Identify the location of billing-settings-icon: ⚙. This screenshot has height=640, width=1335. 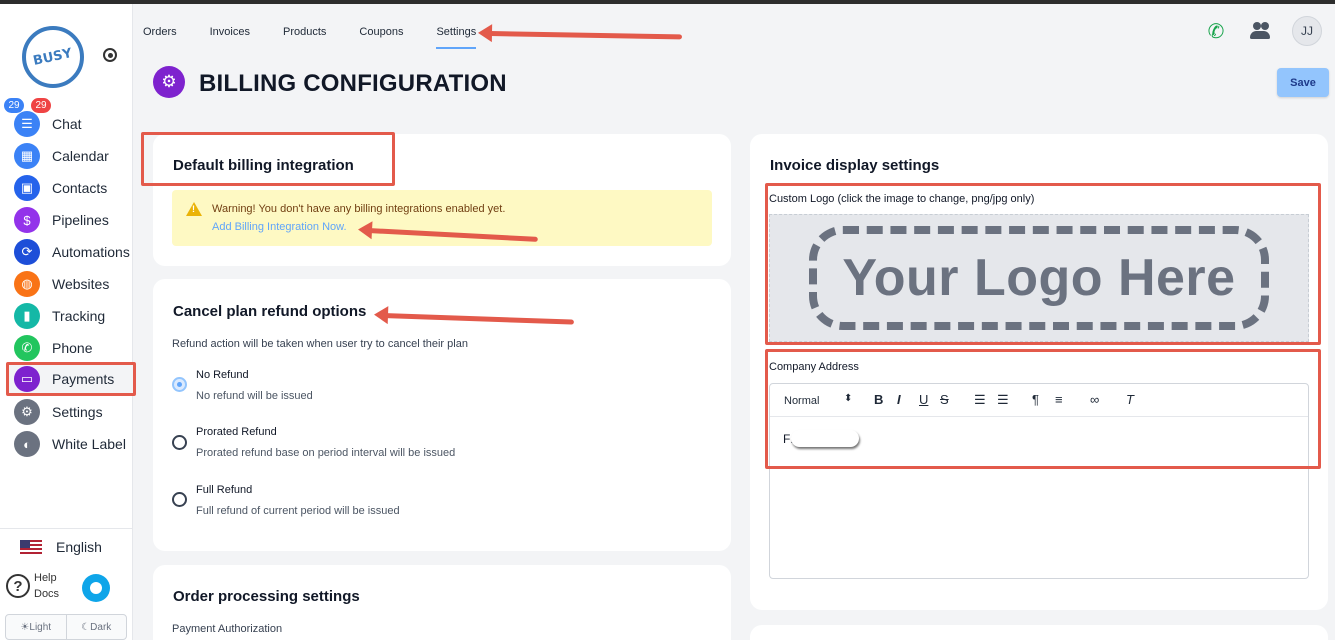
(169, 82).